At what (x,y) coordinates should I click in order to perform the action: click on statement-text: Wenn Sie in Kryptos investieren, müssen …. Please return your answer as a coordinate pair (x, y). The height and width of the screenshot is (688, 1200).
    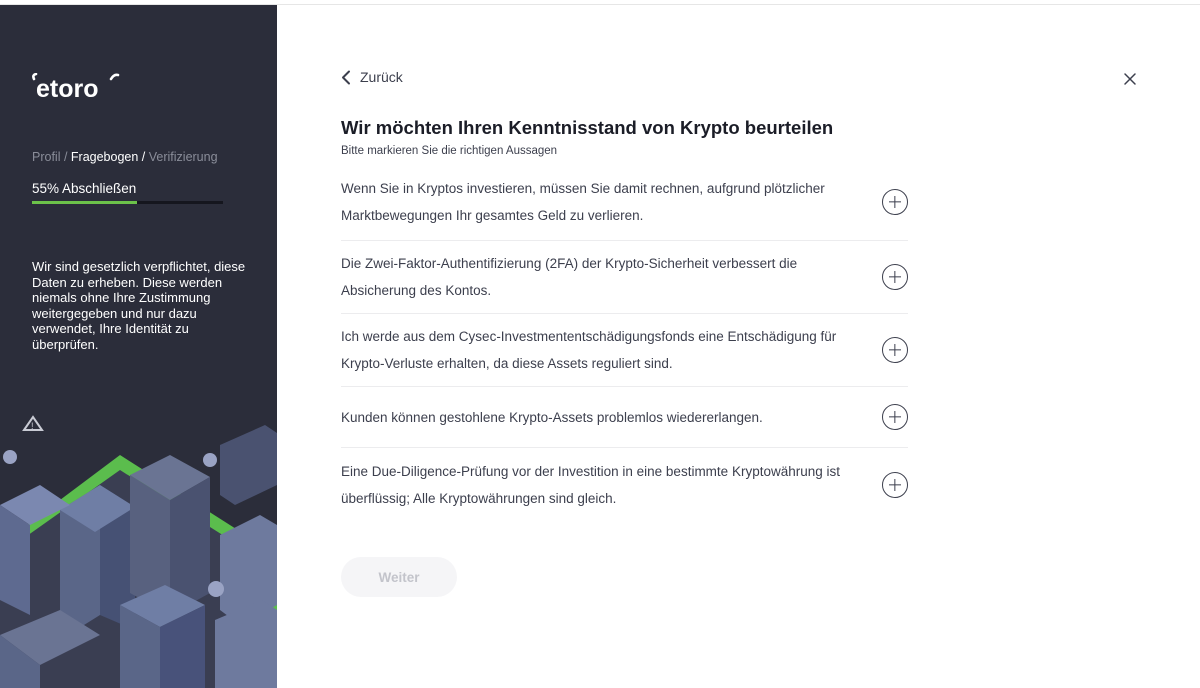
    Looking at the image, I should click on (583, 201).